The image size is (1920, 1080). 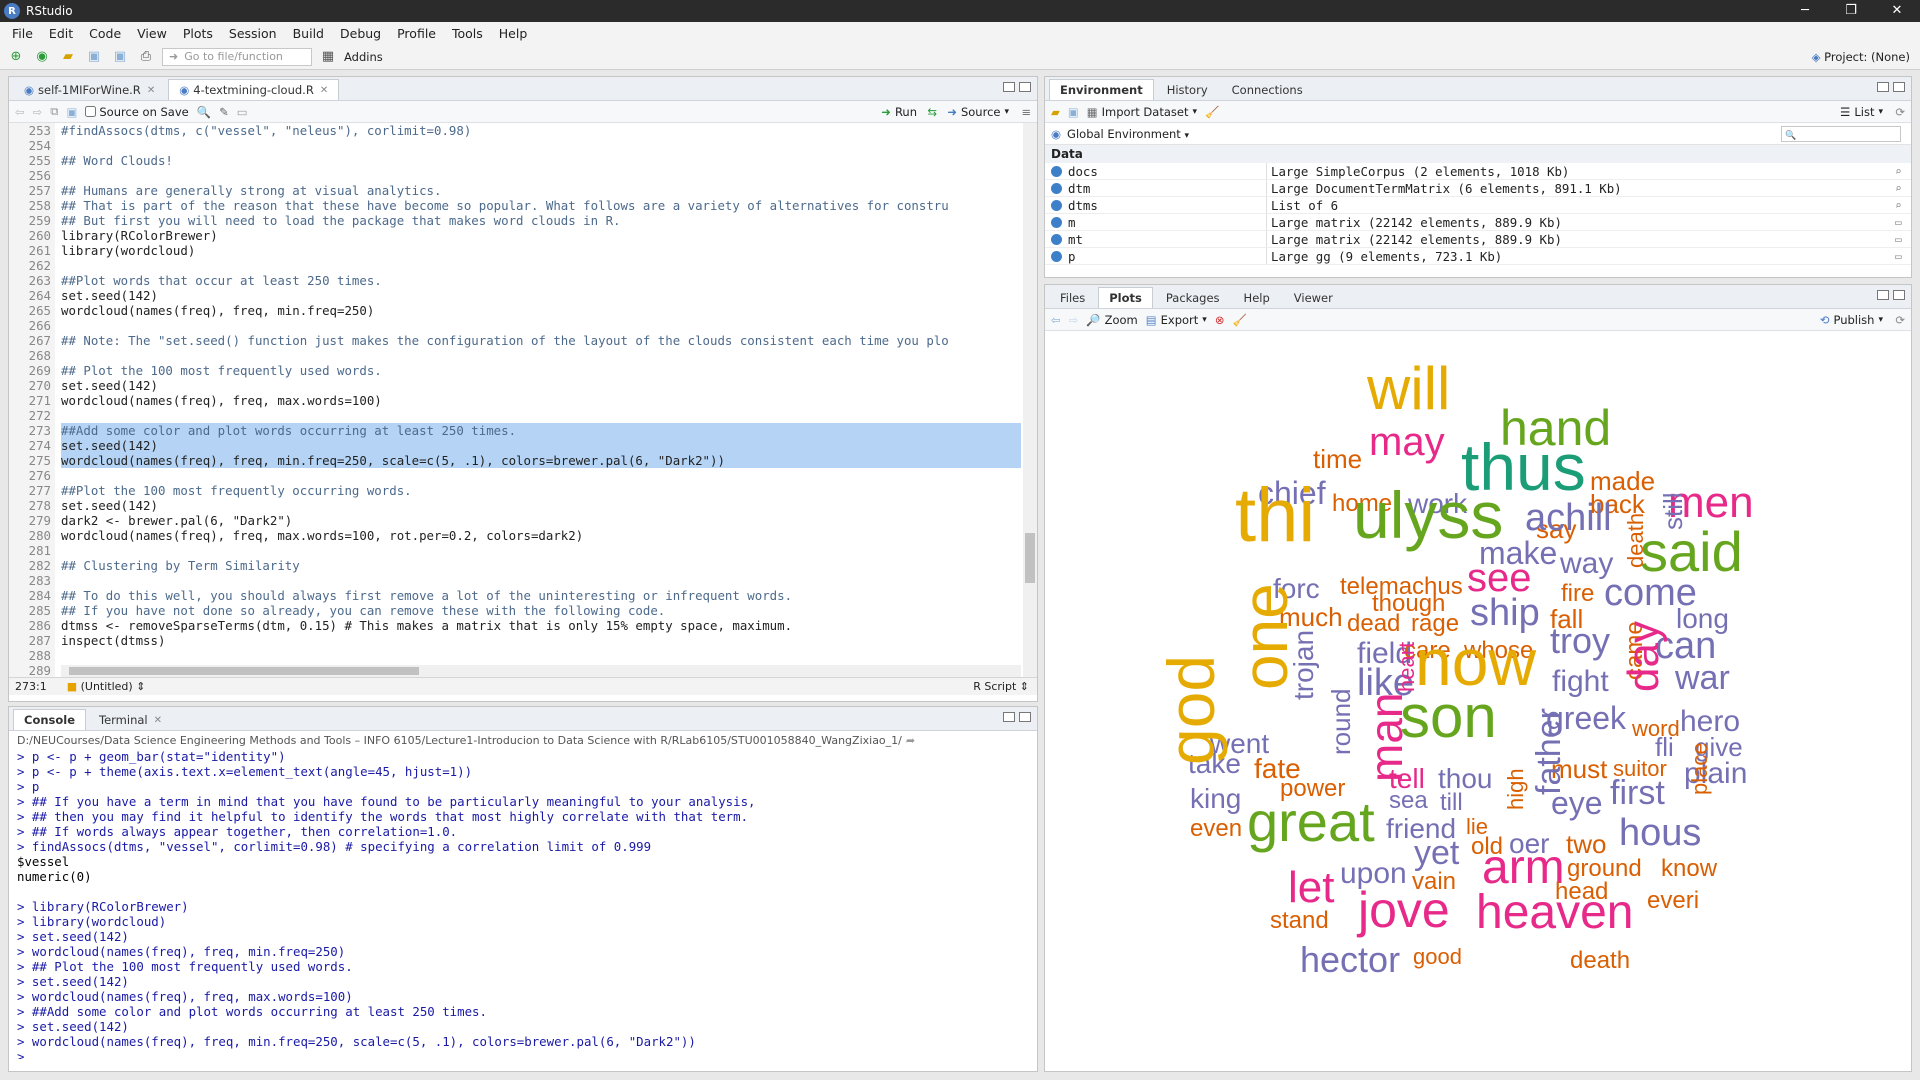 I want to click on code-line: ## Clustering by Term Similarity, so click(x=541, y=565).